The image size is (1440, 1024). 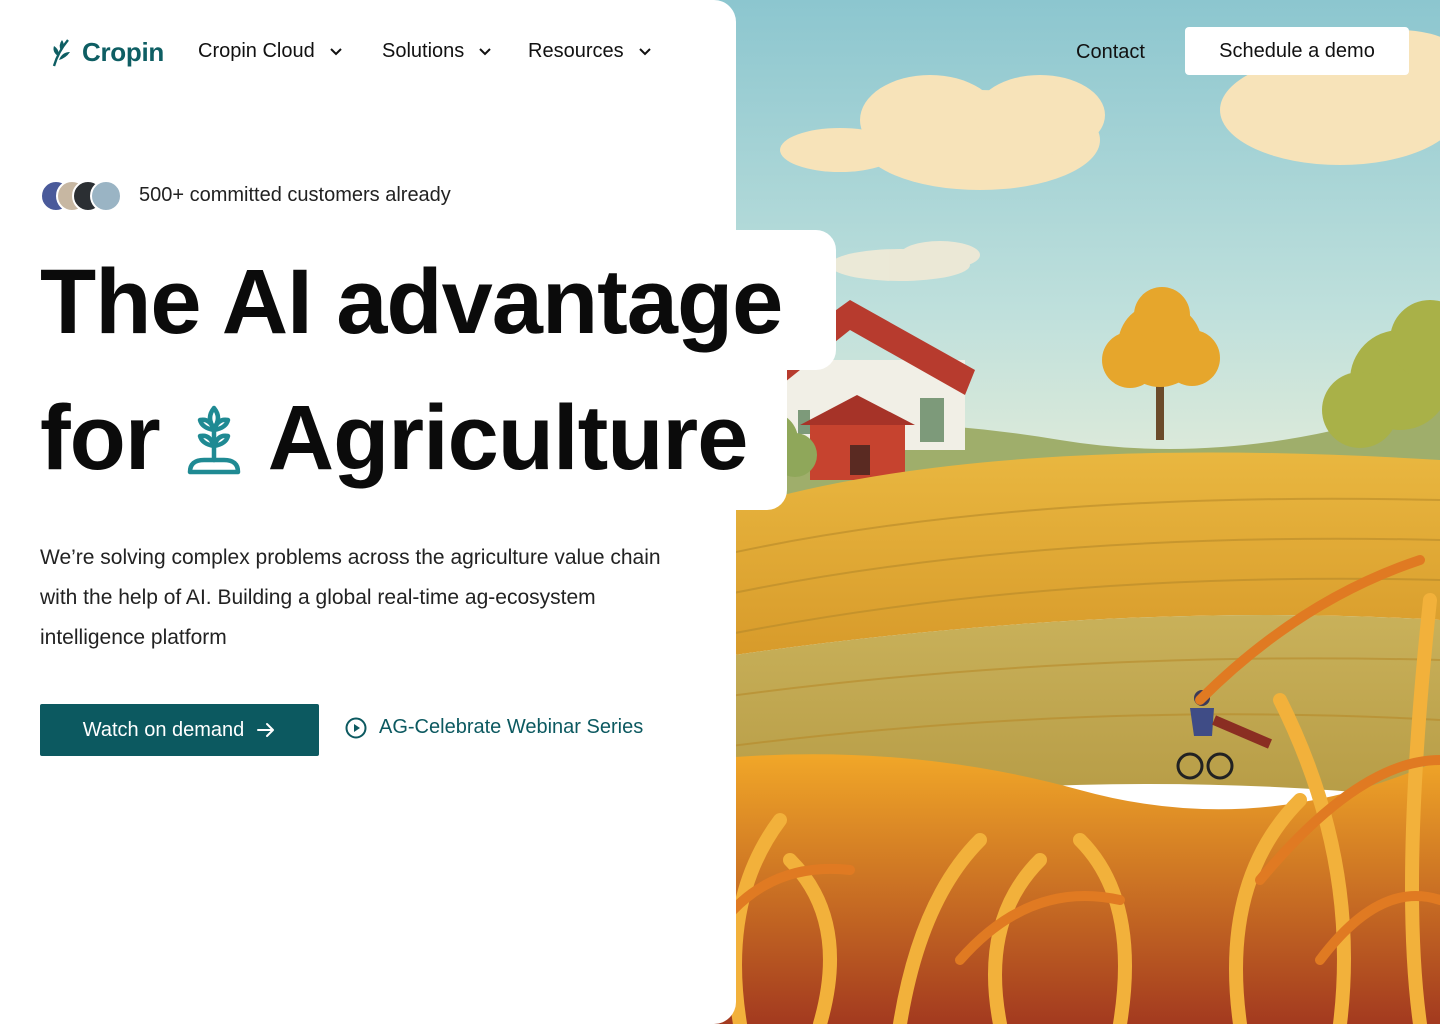 I want to click on avatar, so click(x=106, y=196).